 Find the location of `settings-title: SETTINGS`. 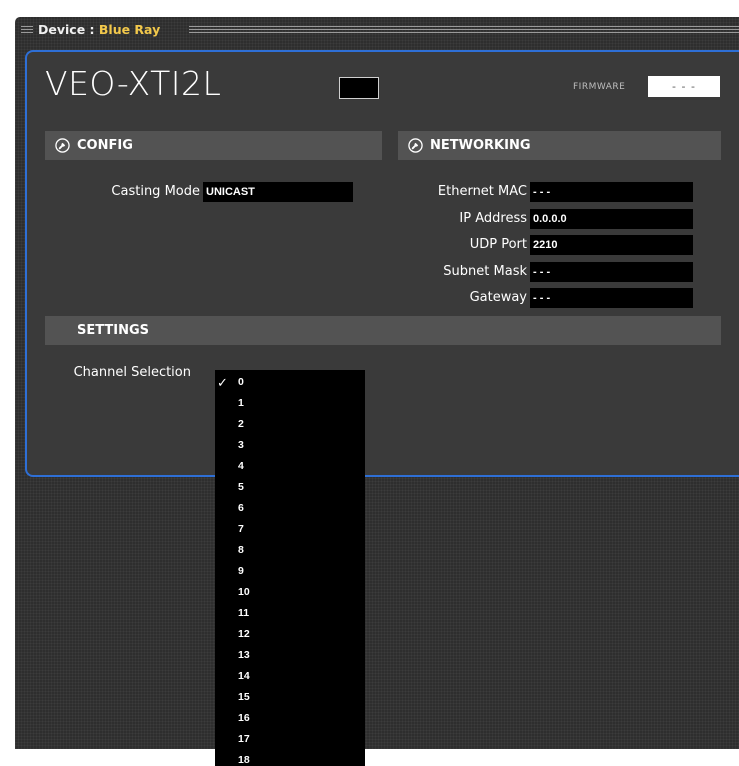

settings-title: SETTINGS is located at coordinates (113, 330).